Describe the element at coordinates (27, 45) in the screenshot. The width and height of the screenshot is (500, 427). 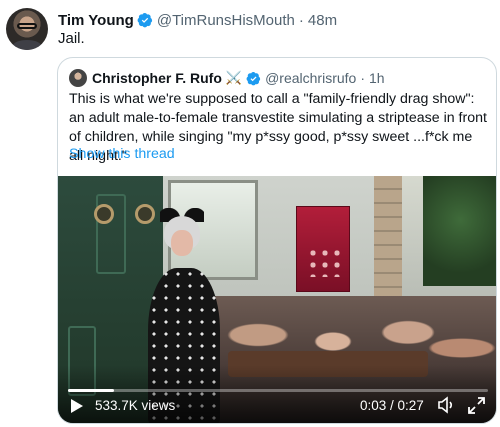
I see `avatar-shirt` at that location.